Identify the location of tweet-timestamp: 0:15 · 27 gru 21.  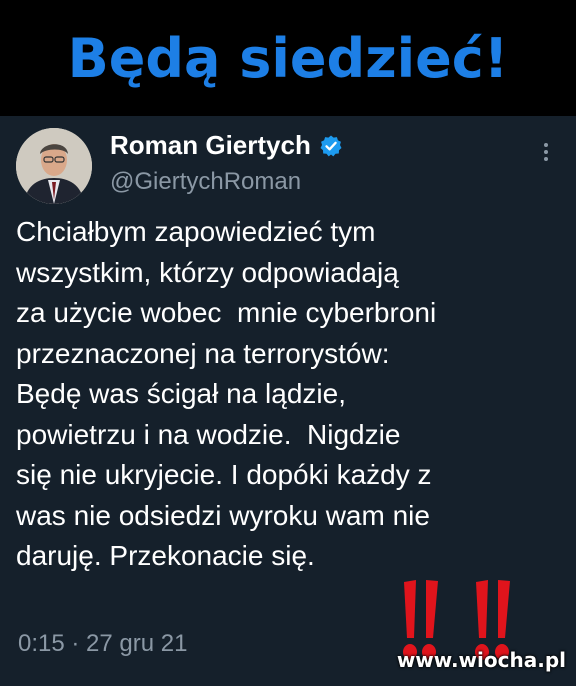
(102, 644).